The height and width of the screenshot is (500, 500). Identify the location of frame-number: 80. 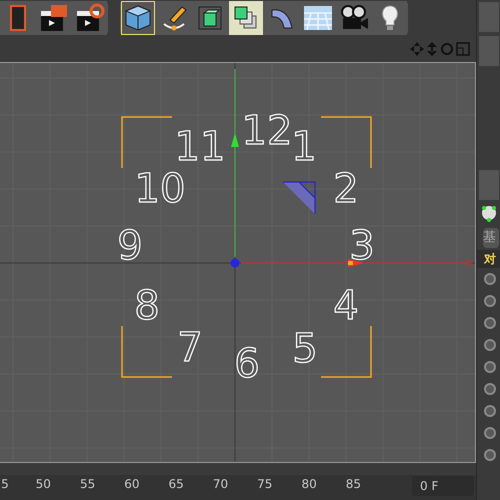
(309, 484).